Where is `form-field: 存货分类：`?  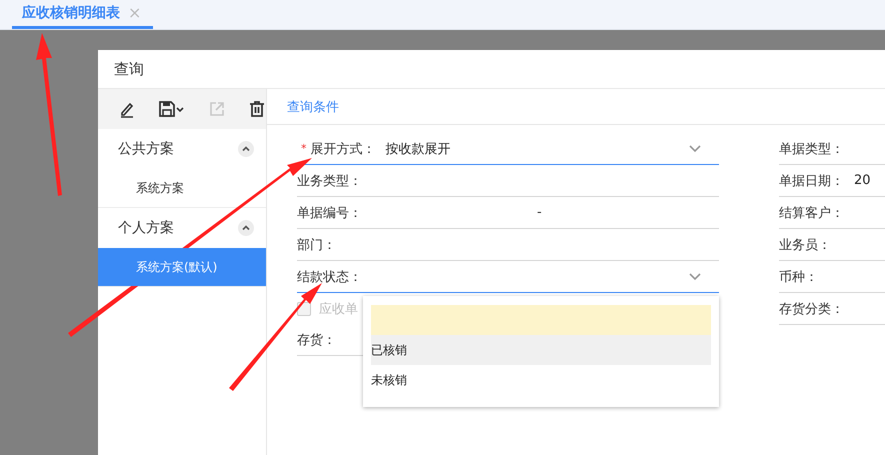 form-field: 存货分类： is located at coordinates (832, 309).